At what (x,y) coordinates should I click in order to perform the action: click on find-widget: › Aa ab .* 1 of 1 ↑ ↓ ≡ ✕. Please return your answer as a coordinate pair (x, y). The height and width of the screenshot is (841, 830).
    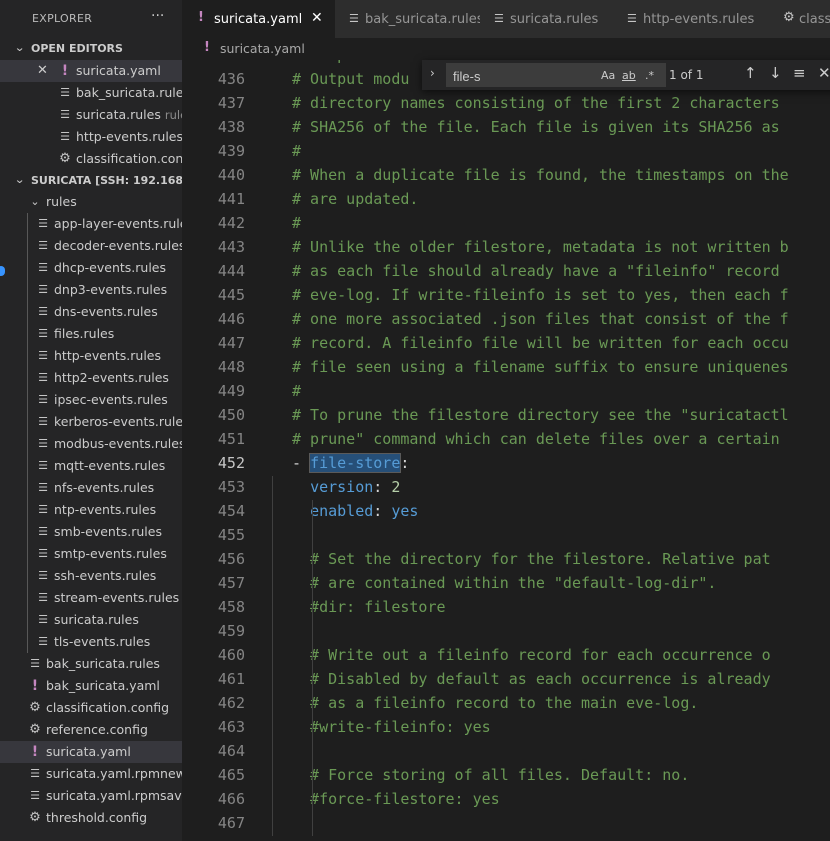
    Looking at the image, I should click on (626, 75).